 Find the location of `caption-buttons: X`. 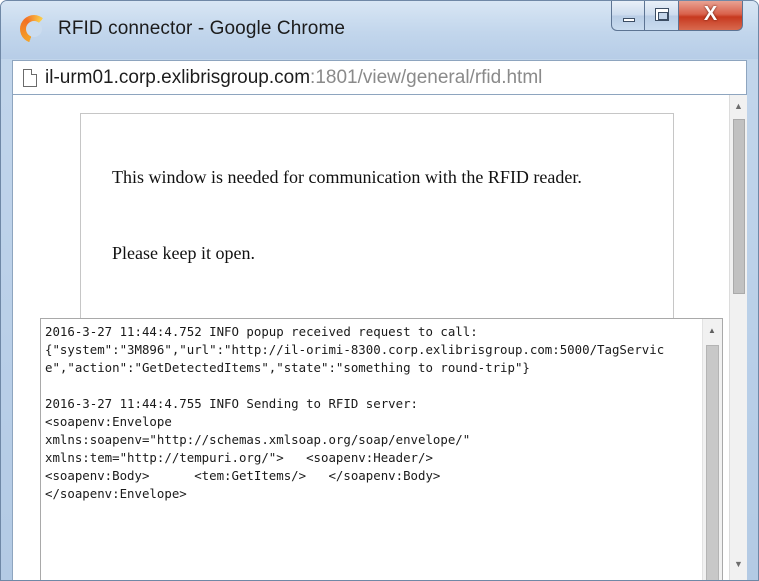

caption-buttons: X is located at coordinates (677, 17).